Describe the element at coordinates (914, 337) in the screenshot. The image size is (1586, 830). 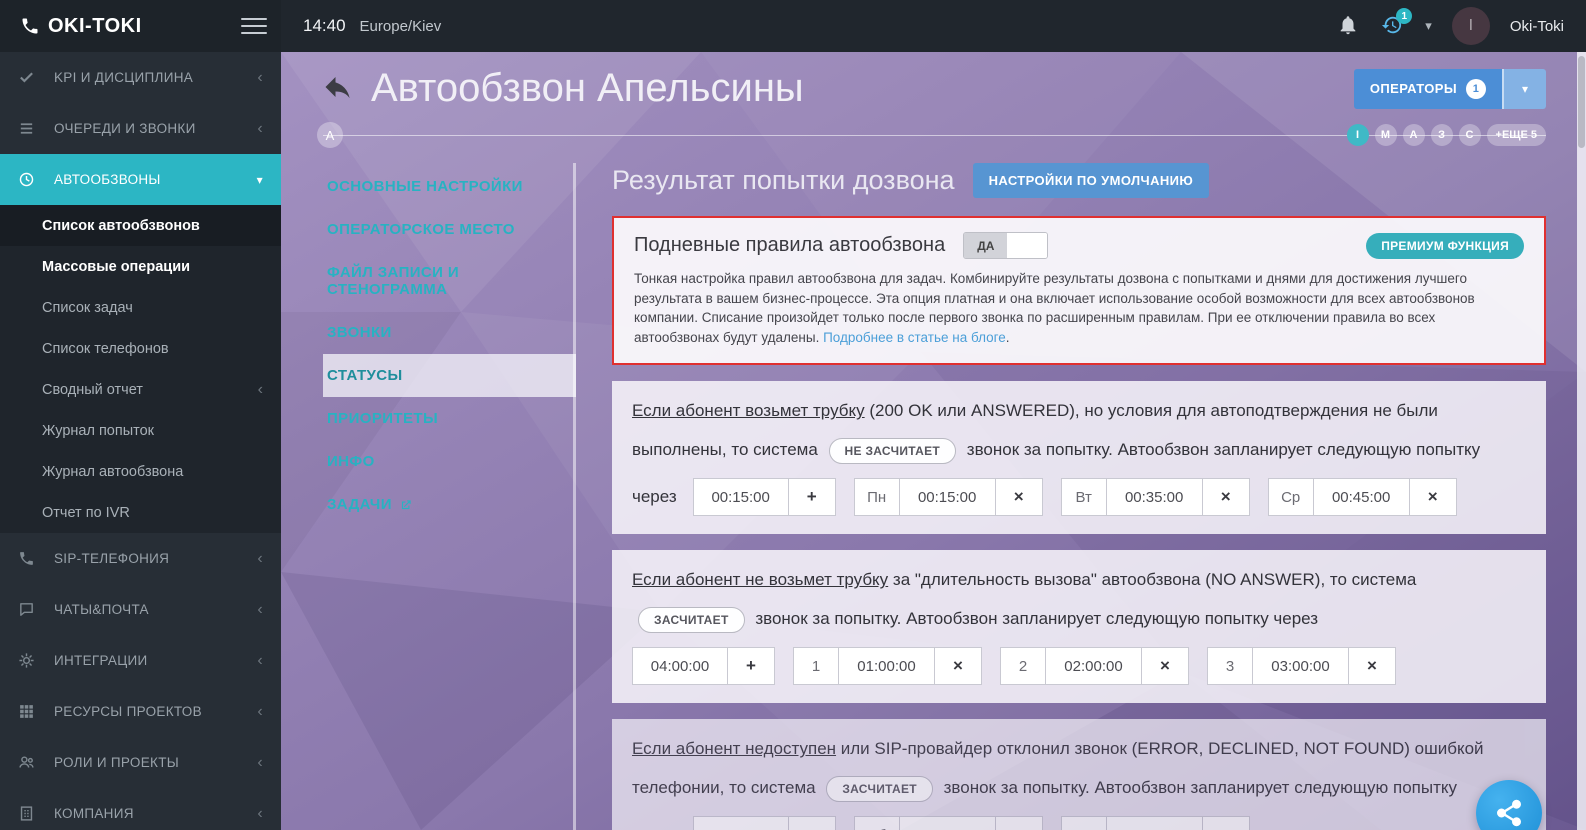
I see `blog-link: Подробнее в статье на блоге` at that location.